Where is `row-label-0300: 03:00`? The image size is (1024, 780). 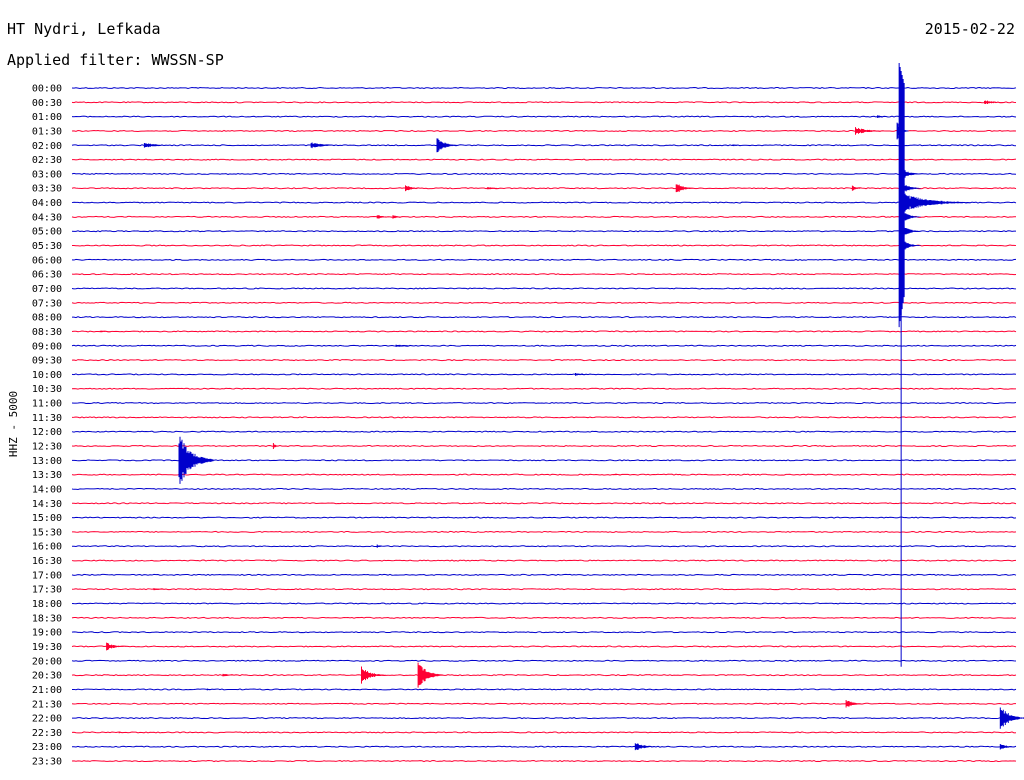
row-label-0300: 03:00 is located at coordinates (47, 174).